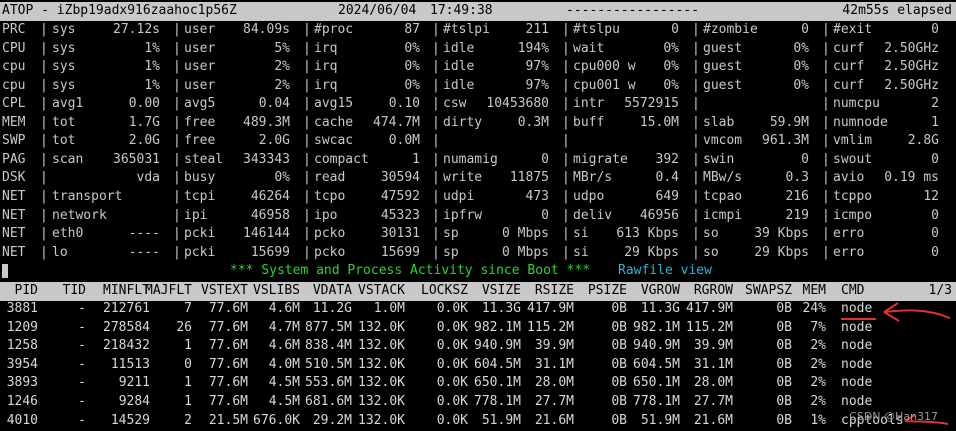 Image resolution: width=956 pixels, height=431 pixels. Describe the element at coordinates (917, 312) in the screenshot. I see `arrow-annotation-node` at that location.